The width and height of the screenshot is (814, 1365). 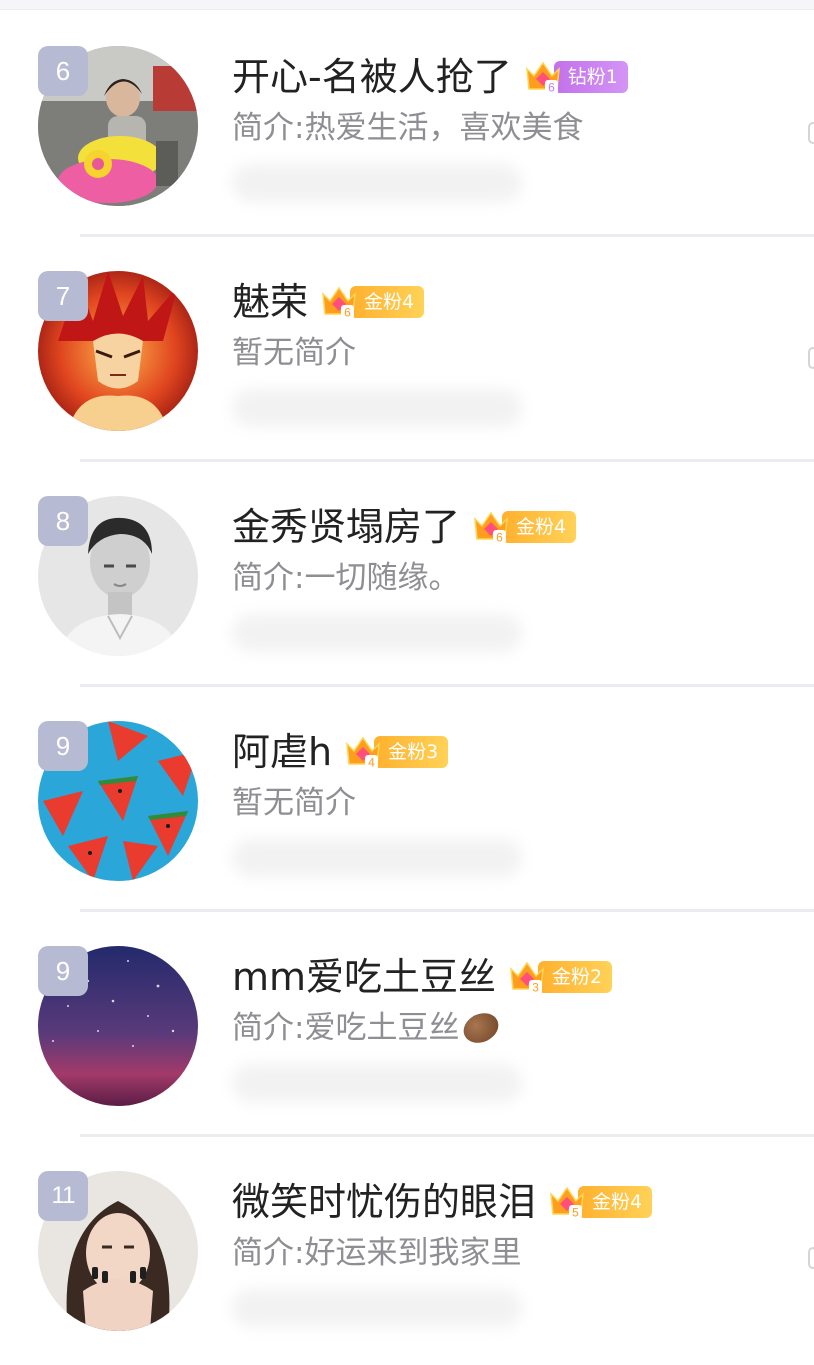 I want to click on badge-label: 钻粉1, so click(x=590, y=77).